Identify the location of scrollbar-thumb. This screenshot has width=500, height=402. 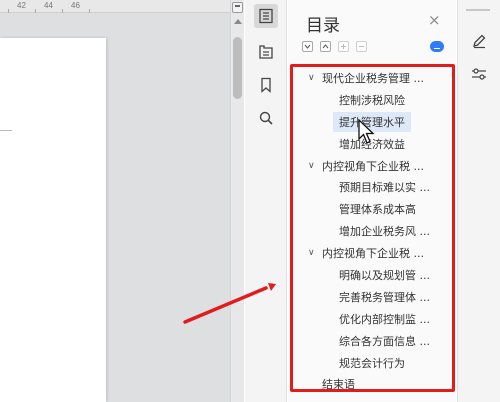
(237, 68).